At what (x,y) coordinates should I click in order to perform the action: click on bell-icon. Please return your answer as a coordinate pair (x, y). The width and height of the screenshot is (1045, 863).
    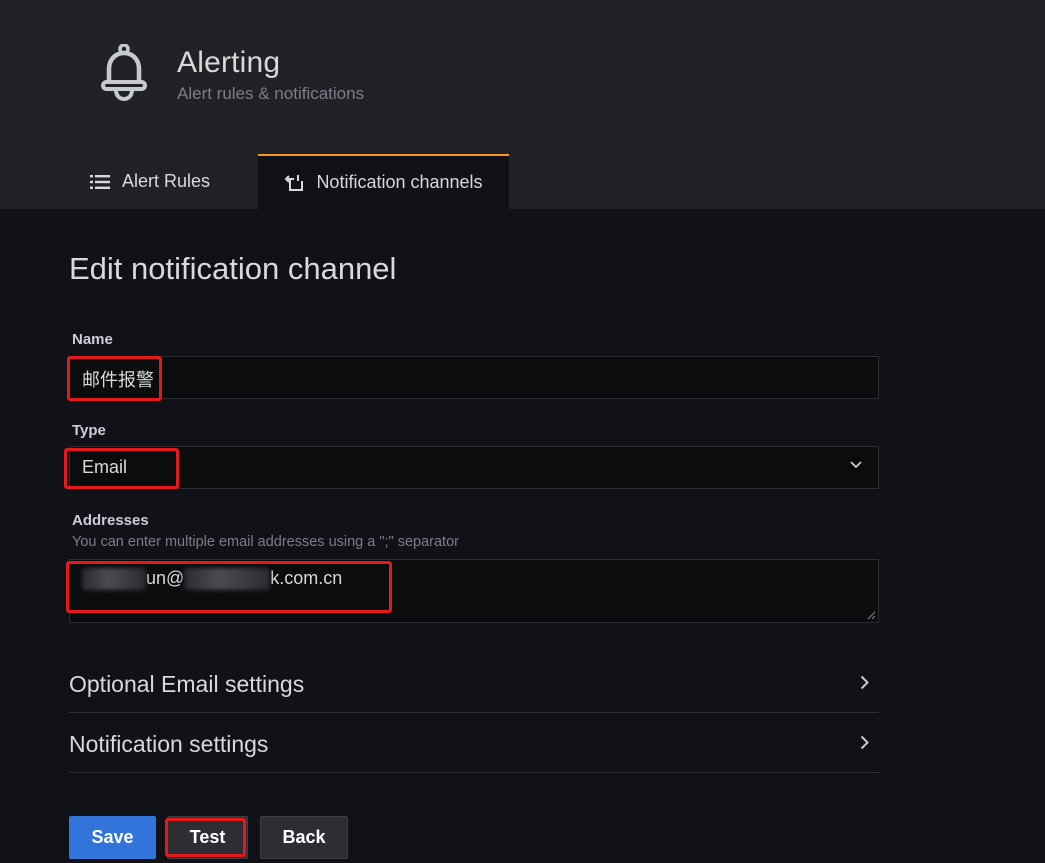
    Looking at the image, I should click on (124, 73).